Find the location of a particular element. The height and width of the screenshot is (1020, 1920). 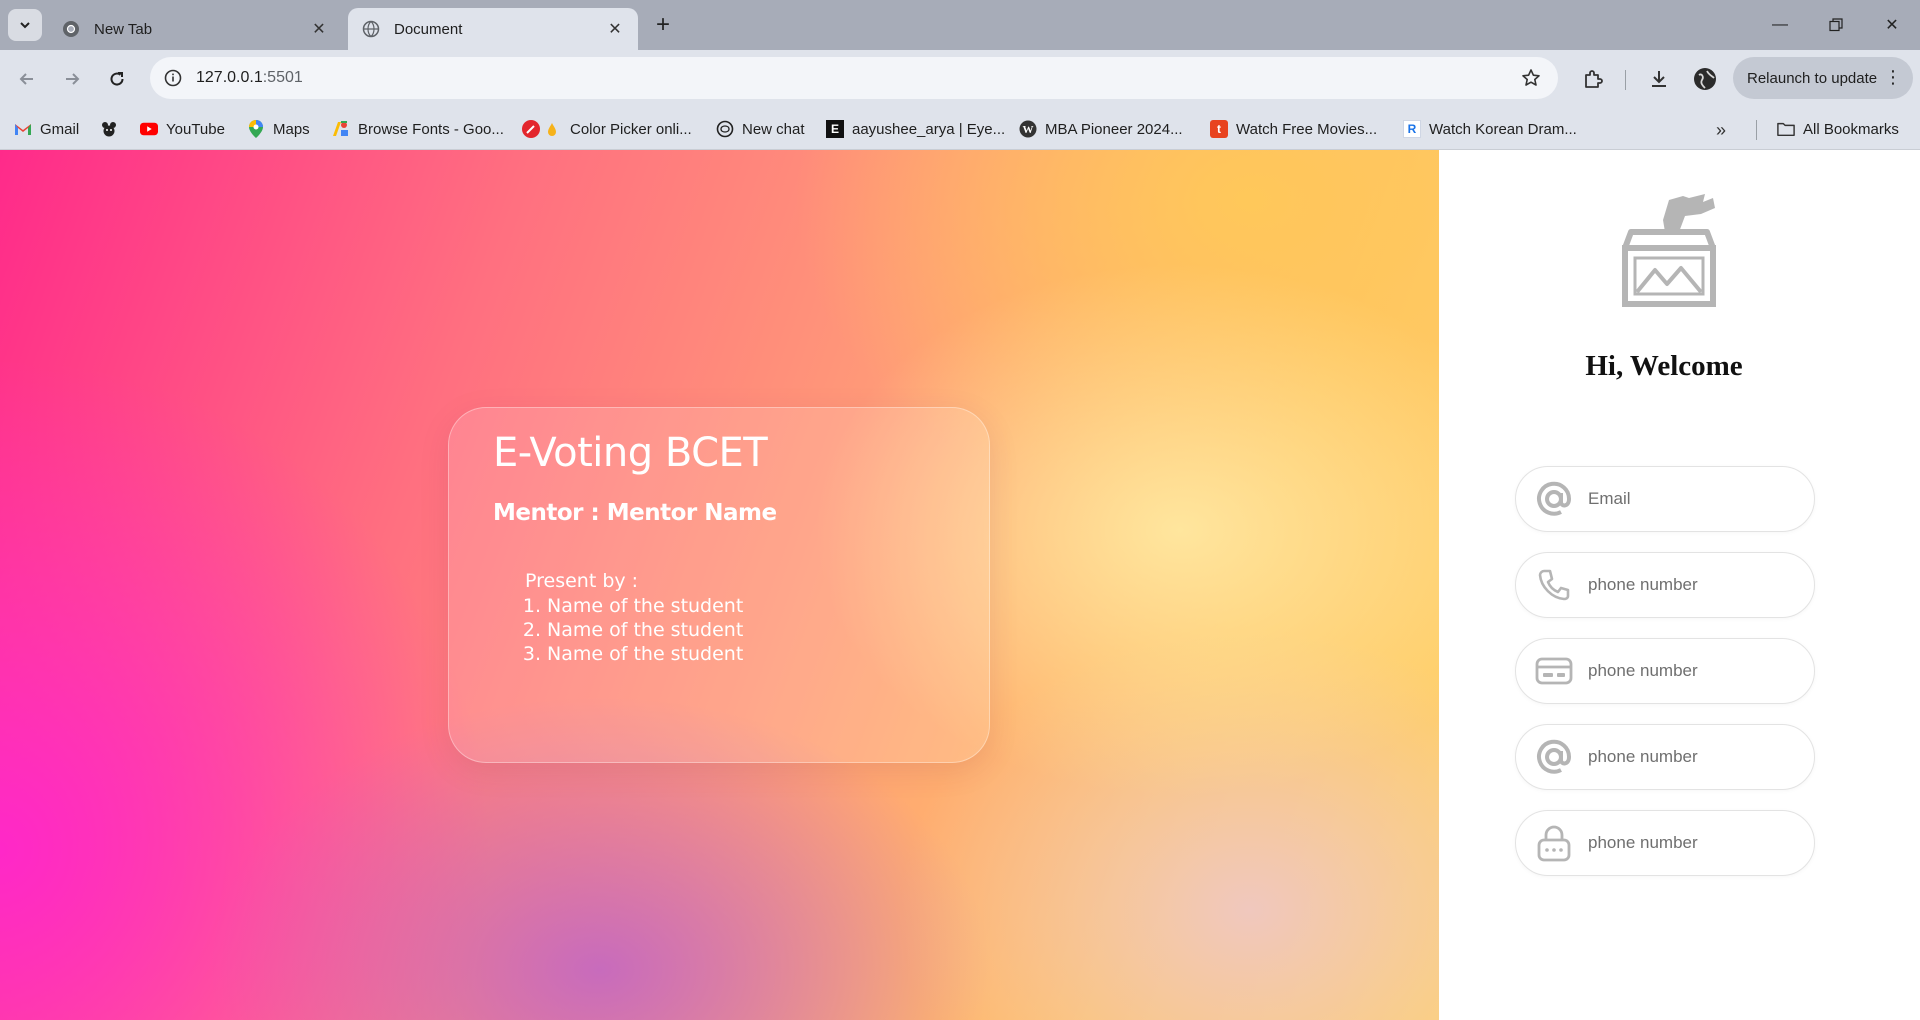

email-input is located at coordinates (1688, 499).